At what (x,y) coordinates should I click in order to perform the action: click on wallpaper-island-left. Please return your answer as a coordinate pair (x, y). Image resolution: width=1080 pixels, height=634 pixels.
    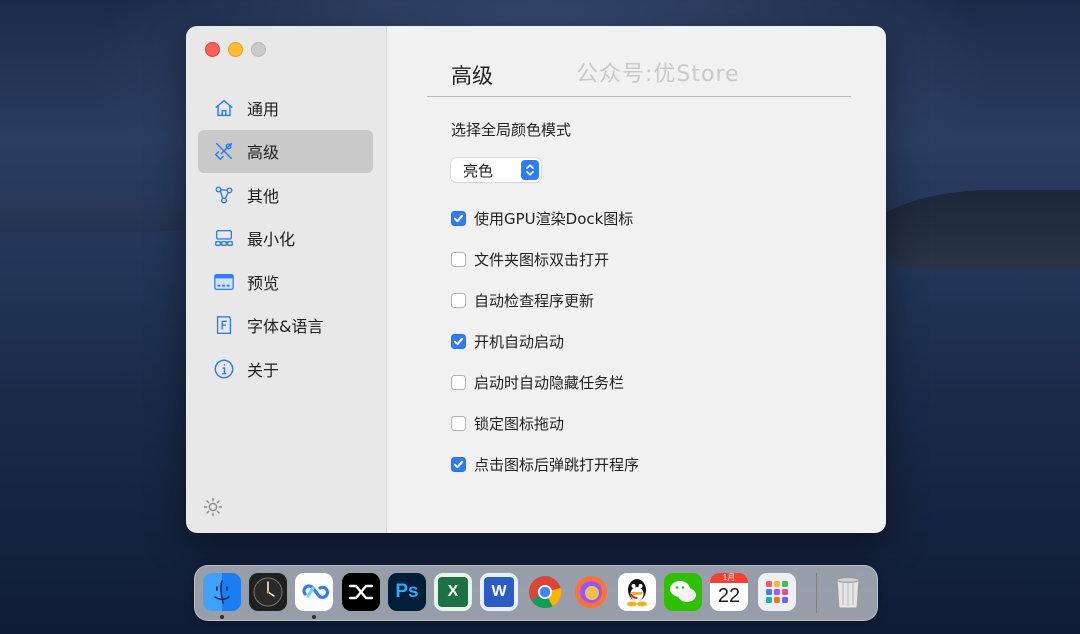
    Looking at the image, I should click on (100, 214).